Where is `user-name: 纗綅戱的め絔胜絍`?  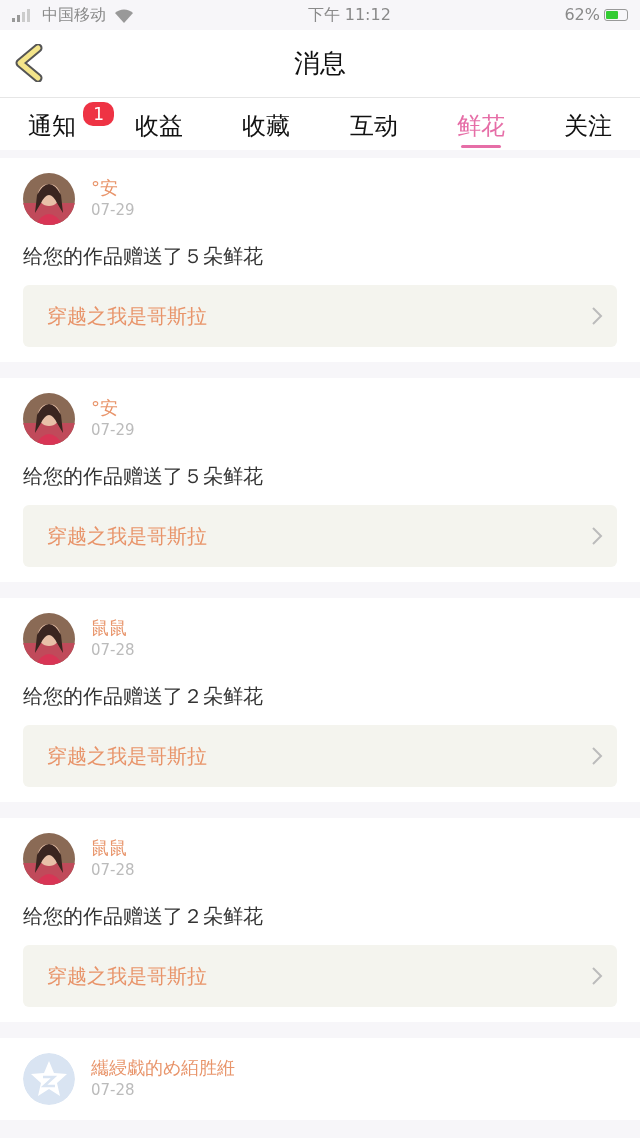
user-name: 纗綅戱的め絔胜絍 is located at coordinates (163, 1067).